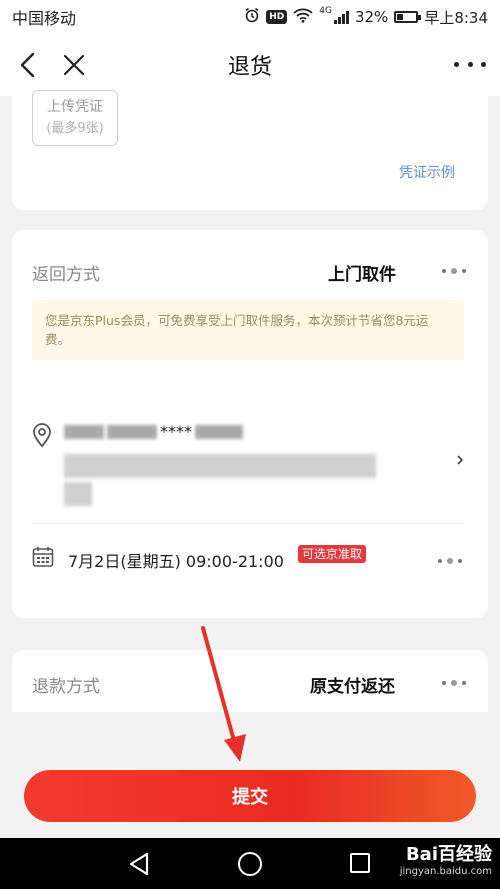 Image resolution: width=500 pixels, height=889 pixels. Describe the element at coordinates (28, 65) in the screenshot. I see `chevron-left-icon` at that location.